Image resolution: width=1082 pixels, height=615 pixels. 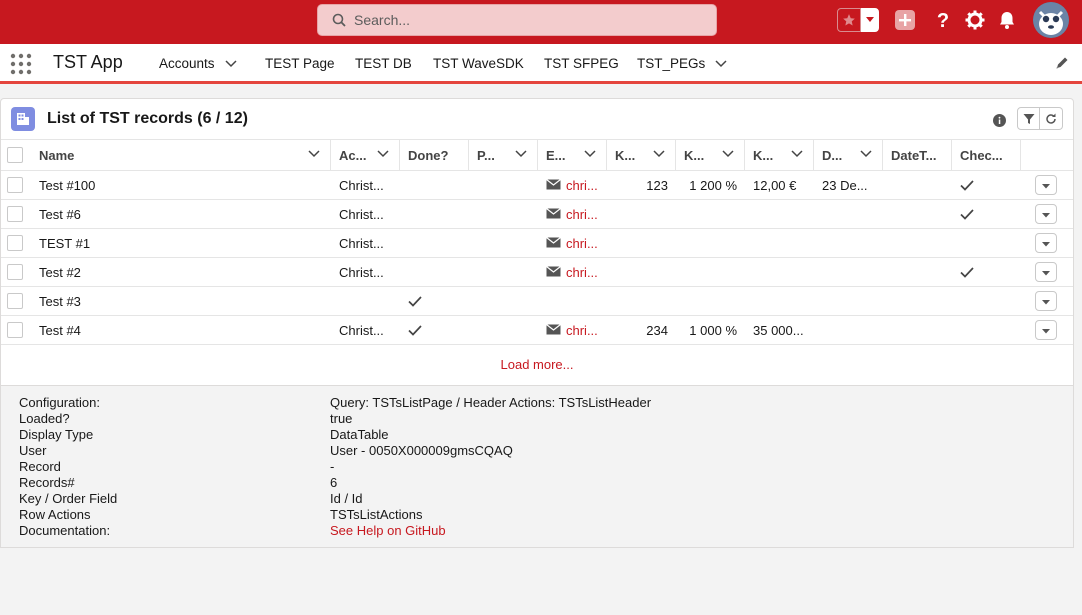 I want to click on nav-item-label: Accounts, so click(x=187, y=63).